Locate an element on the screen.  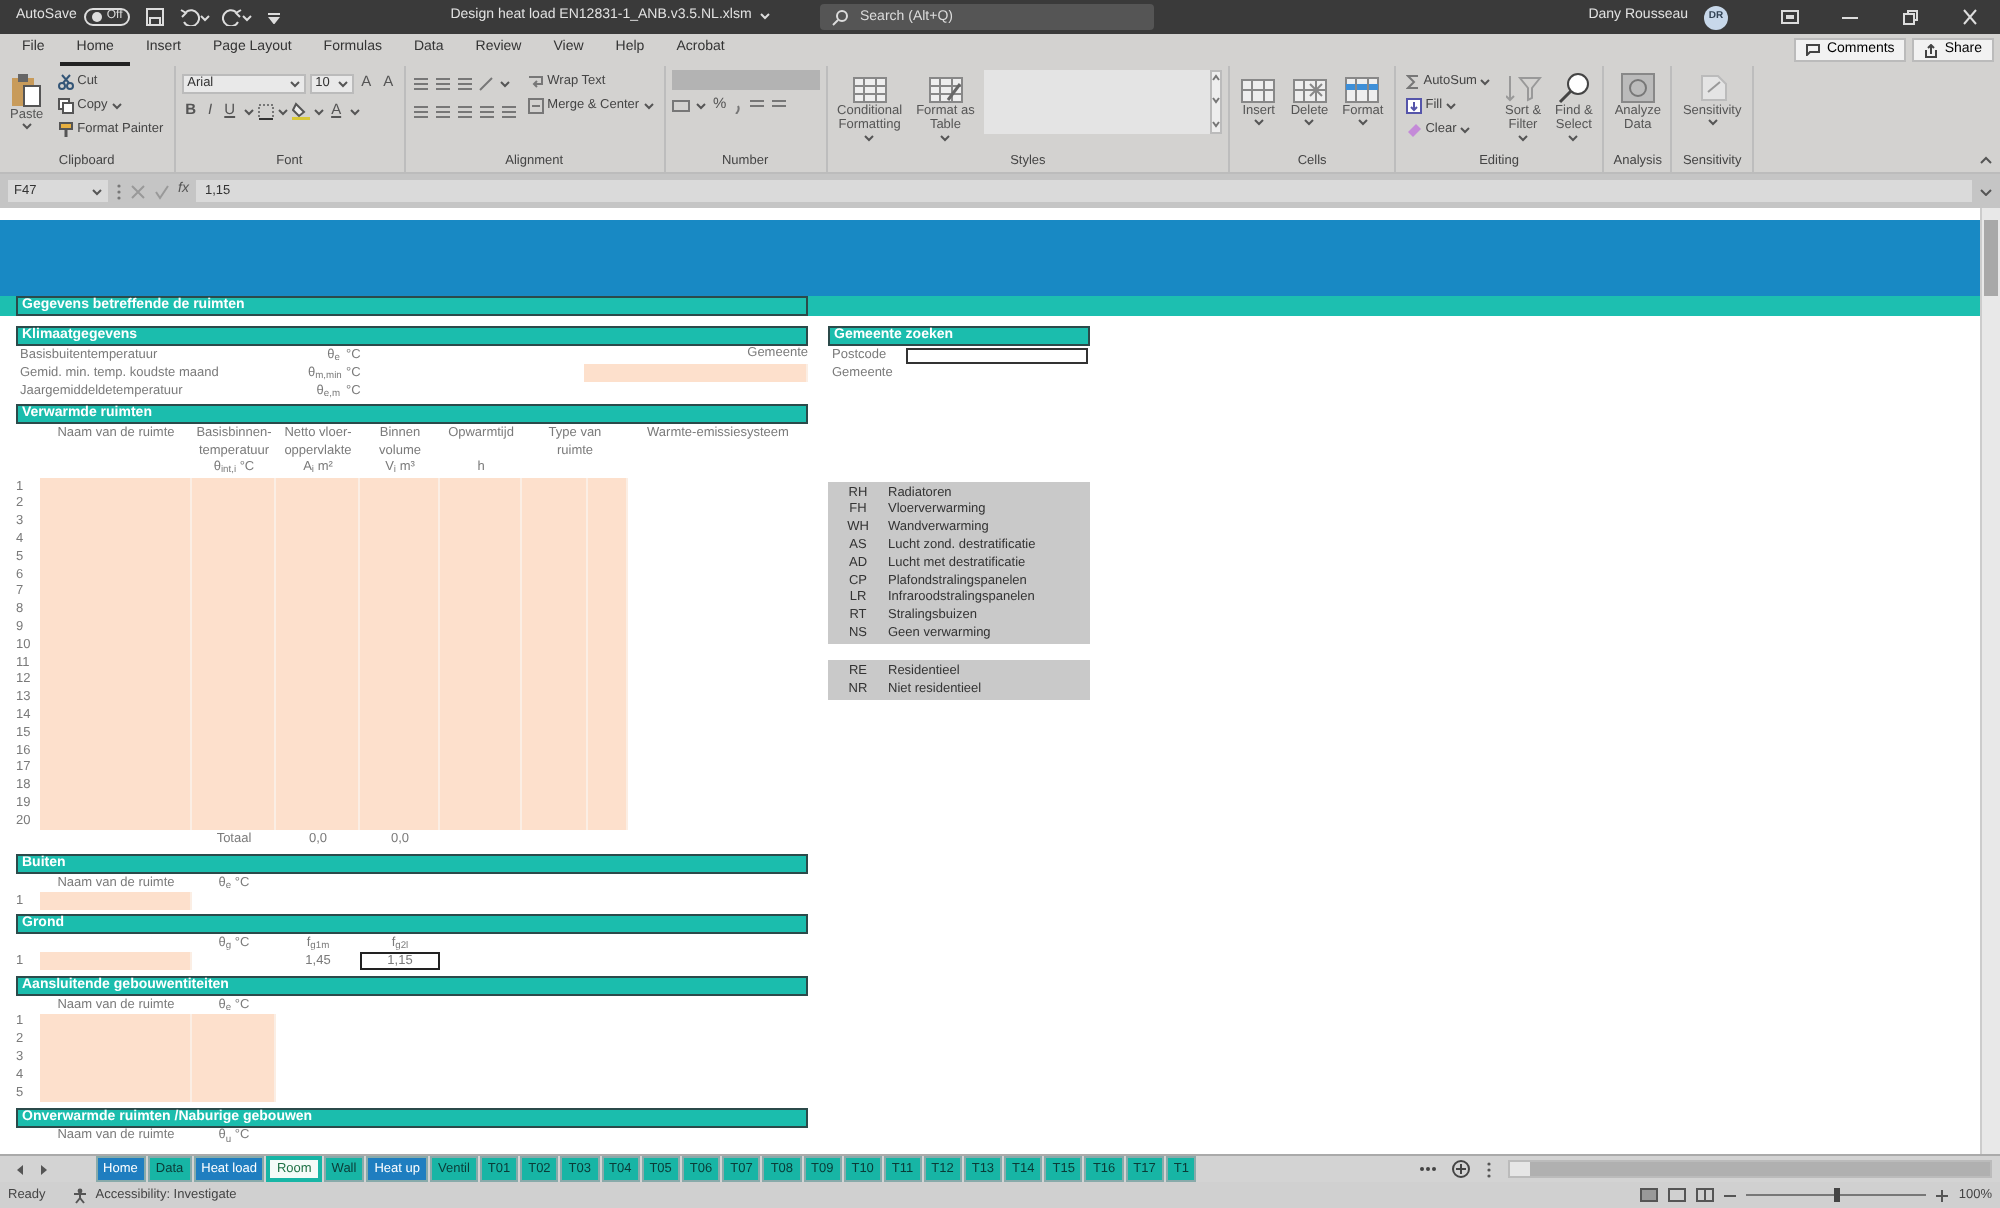
page-layout-view-icon is located at coordinates (1677, 1195).